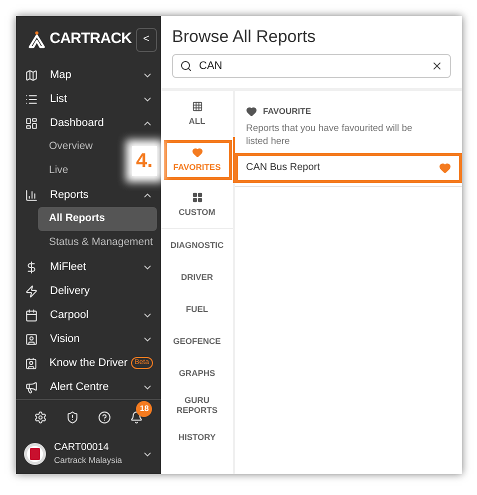 The width and height of the screenshot is (477, 495). I want to click on nav-item: Dashboard, so click(88, 123).